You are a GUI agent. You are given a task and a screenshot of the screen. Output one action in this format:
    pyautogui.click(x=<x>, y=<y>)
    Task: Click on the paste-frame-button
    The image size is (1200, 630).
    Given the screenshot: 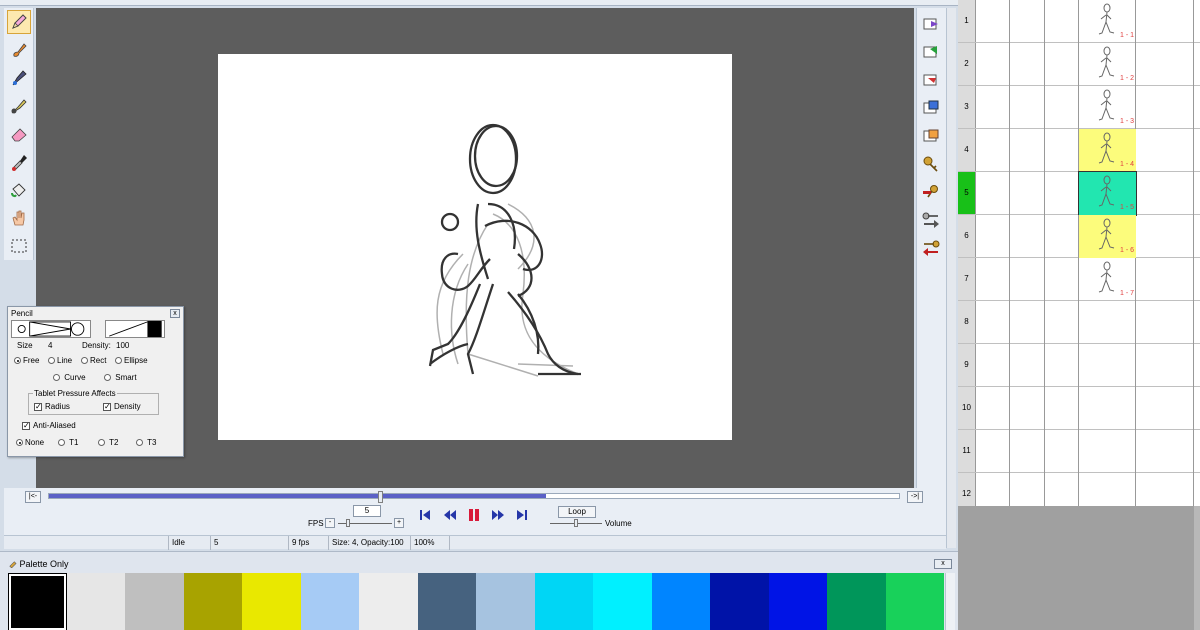 What is the action you would take?
    pyautogui.click(x=931, y=136)
    